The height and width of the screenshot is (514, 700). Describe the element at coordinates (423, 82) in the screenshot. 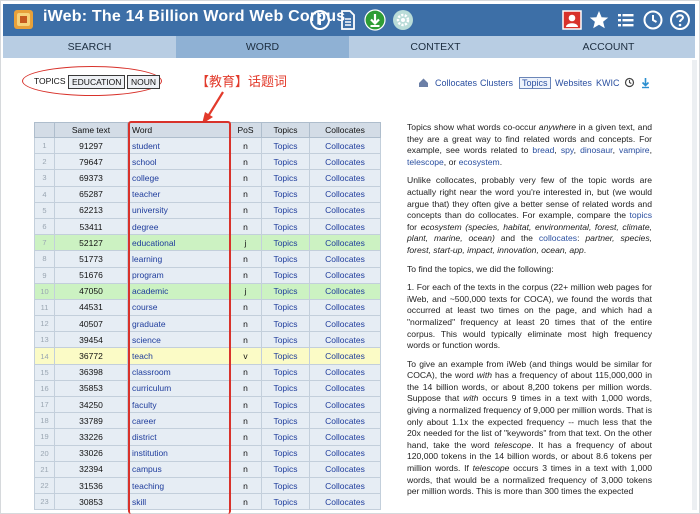

I see `home-icon` at that location.